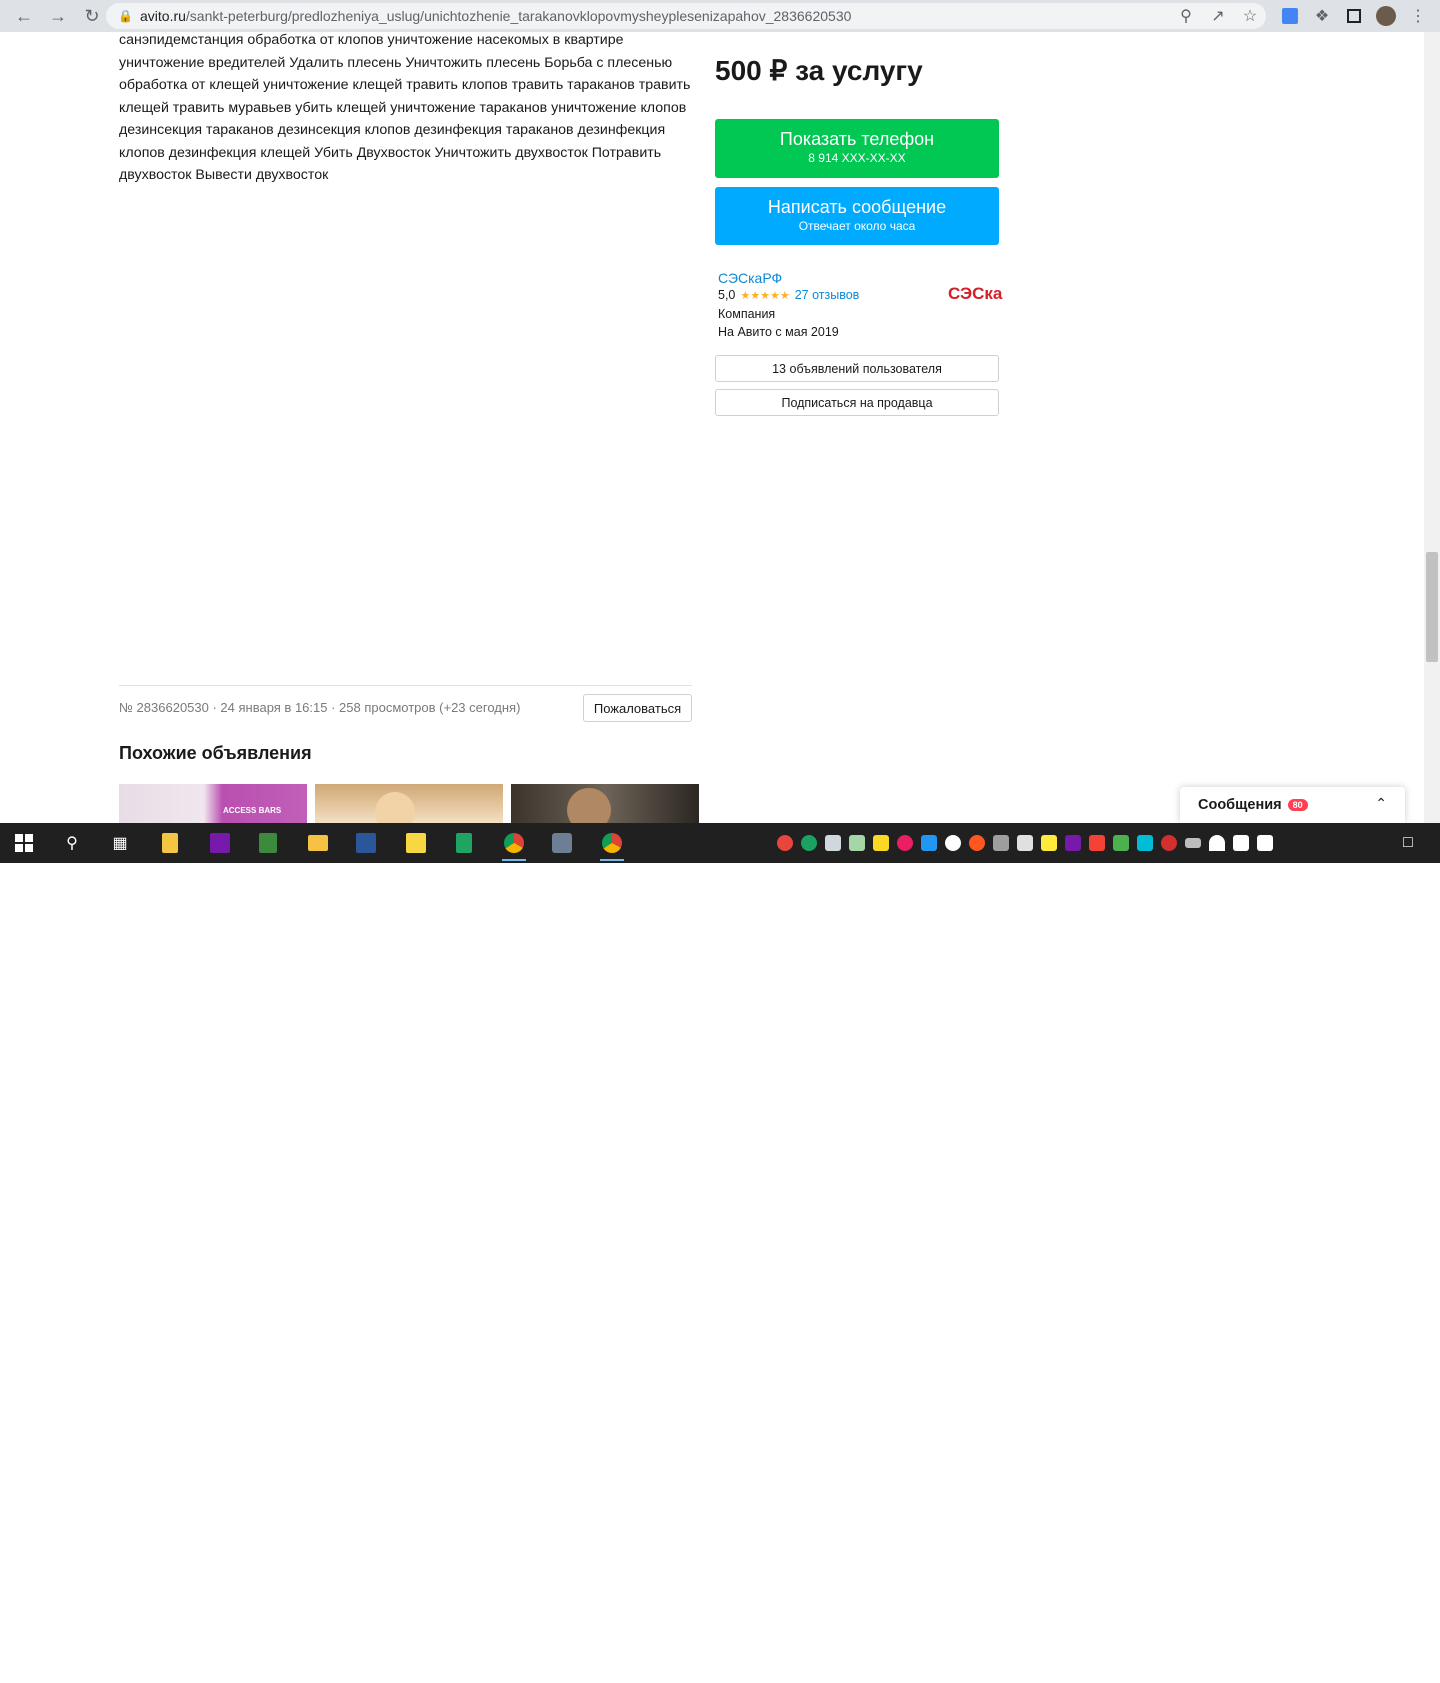 This screenshot has width=1440, height=1683. What do you see at coordinates (727, 295) in the screenshot?
I see `rating-value: 5,0` at bounding box center [727, 295].